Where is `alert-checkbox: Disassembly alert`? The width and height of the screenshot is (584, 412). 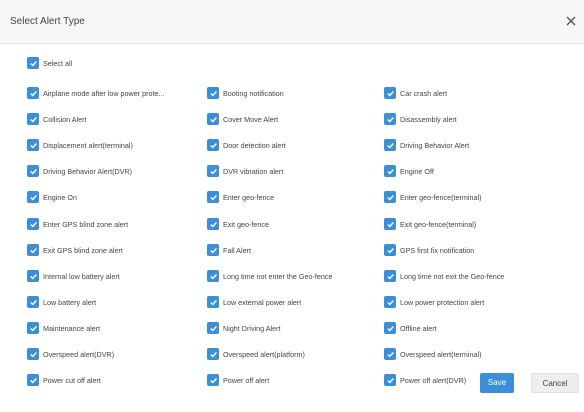 alert-checkbox: Disassembly alert is located at coordinates (420, 119).